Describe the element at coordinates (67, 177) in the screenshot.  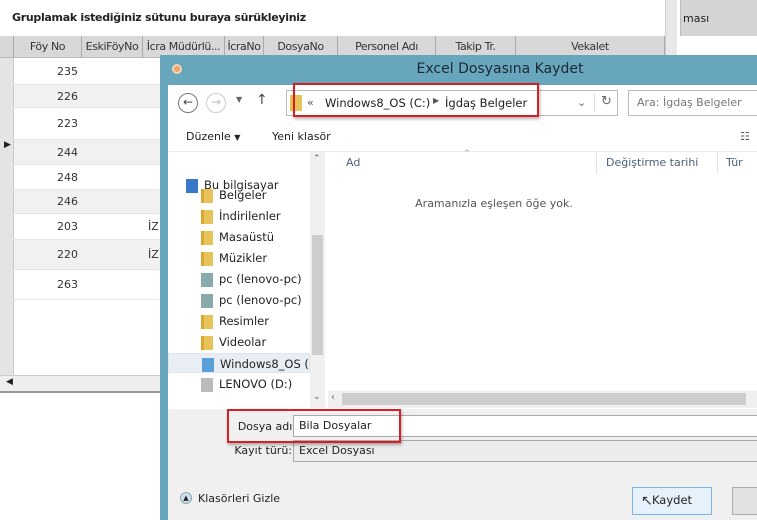
I see `cell-foy-no: 248` at that location.